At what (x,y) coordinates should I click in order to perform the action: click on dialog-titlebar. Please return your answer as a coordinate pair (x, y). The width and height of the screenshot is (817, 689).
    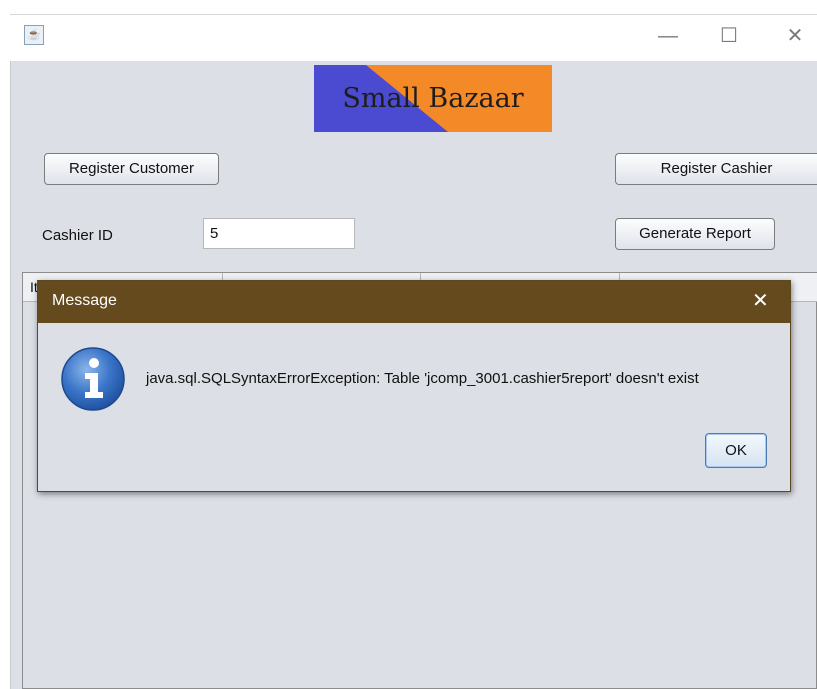
    Looking at the image, I should click on (414, 302).